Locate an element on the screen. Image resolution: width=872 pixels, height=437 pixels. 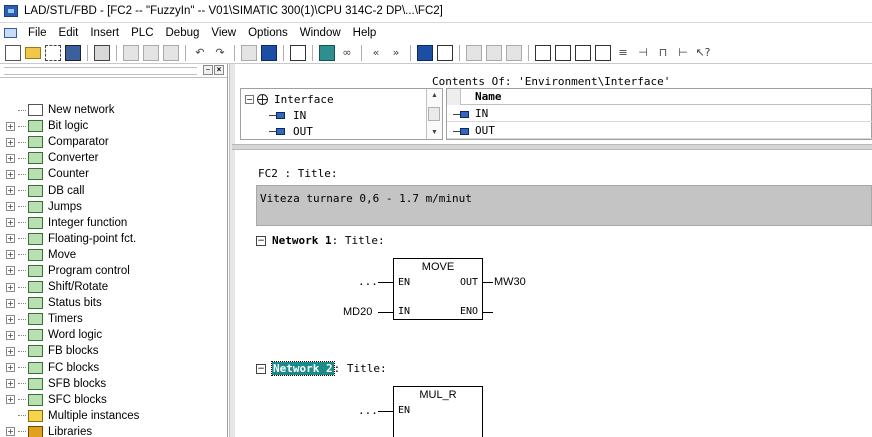
catalog-item: + Program control is located at coordinates (72, 271).